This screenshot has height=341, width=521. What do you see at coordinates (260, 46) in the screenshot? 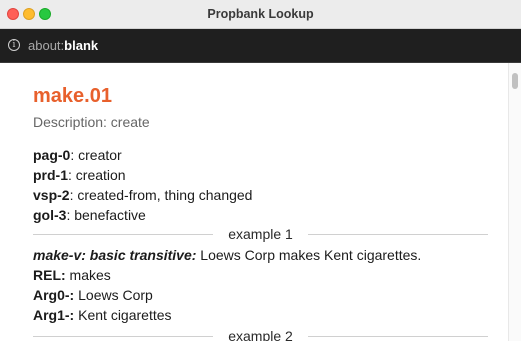
I see `address-bar: i about:blank` at bounding box center [260, 46].